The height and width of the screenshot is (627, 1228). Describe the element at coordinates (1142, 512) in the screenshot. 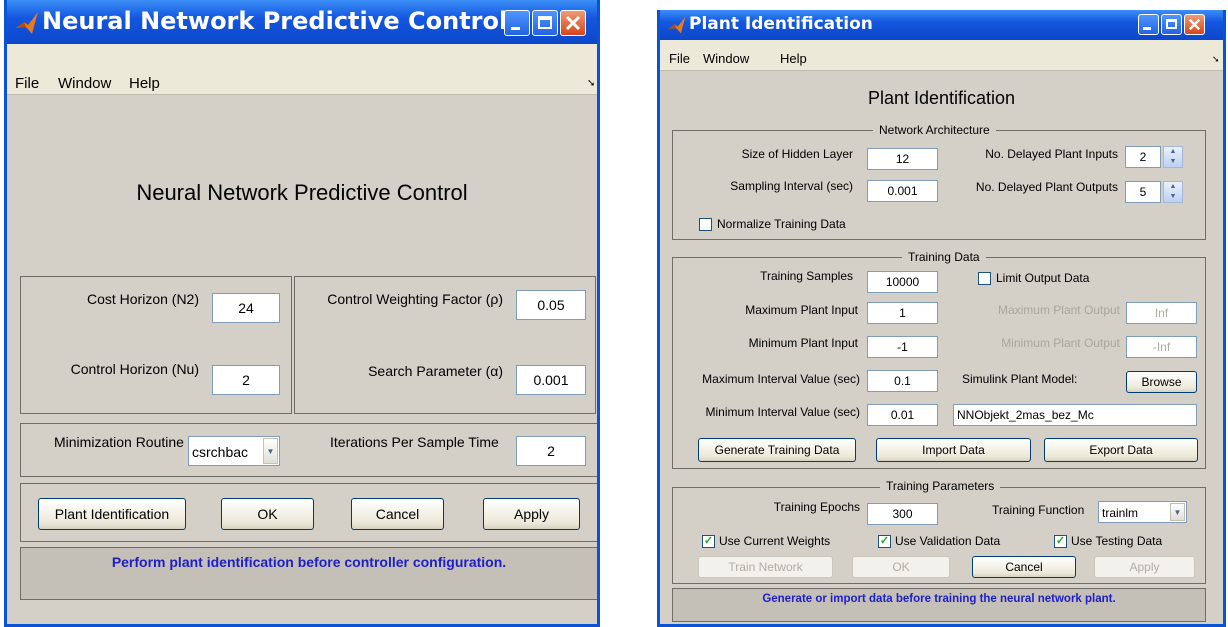

I see `training-function-select: trainlm ▼` at that location.